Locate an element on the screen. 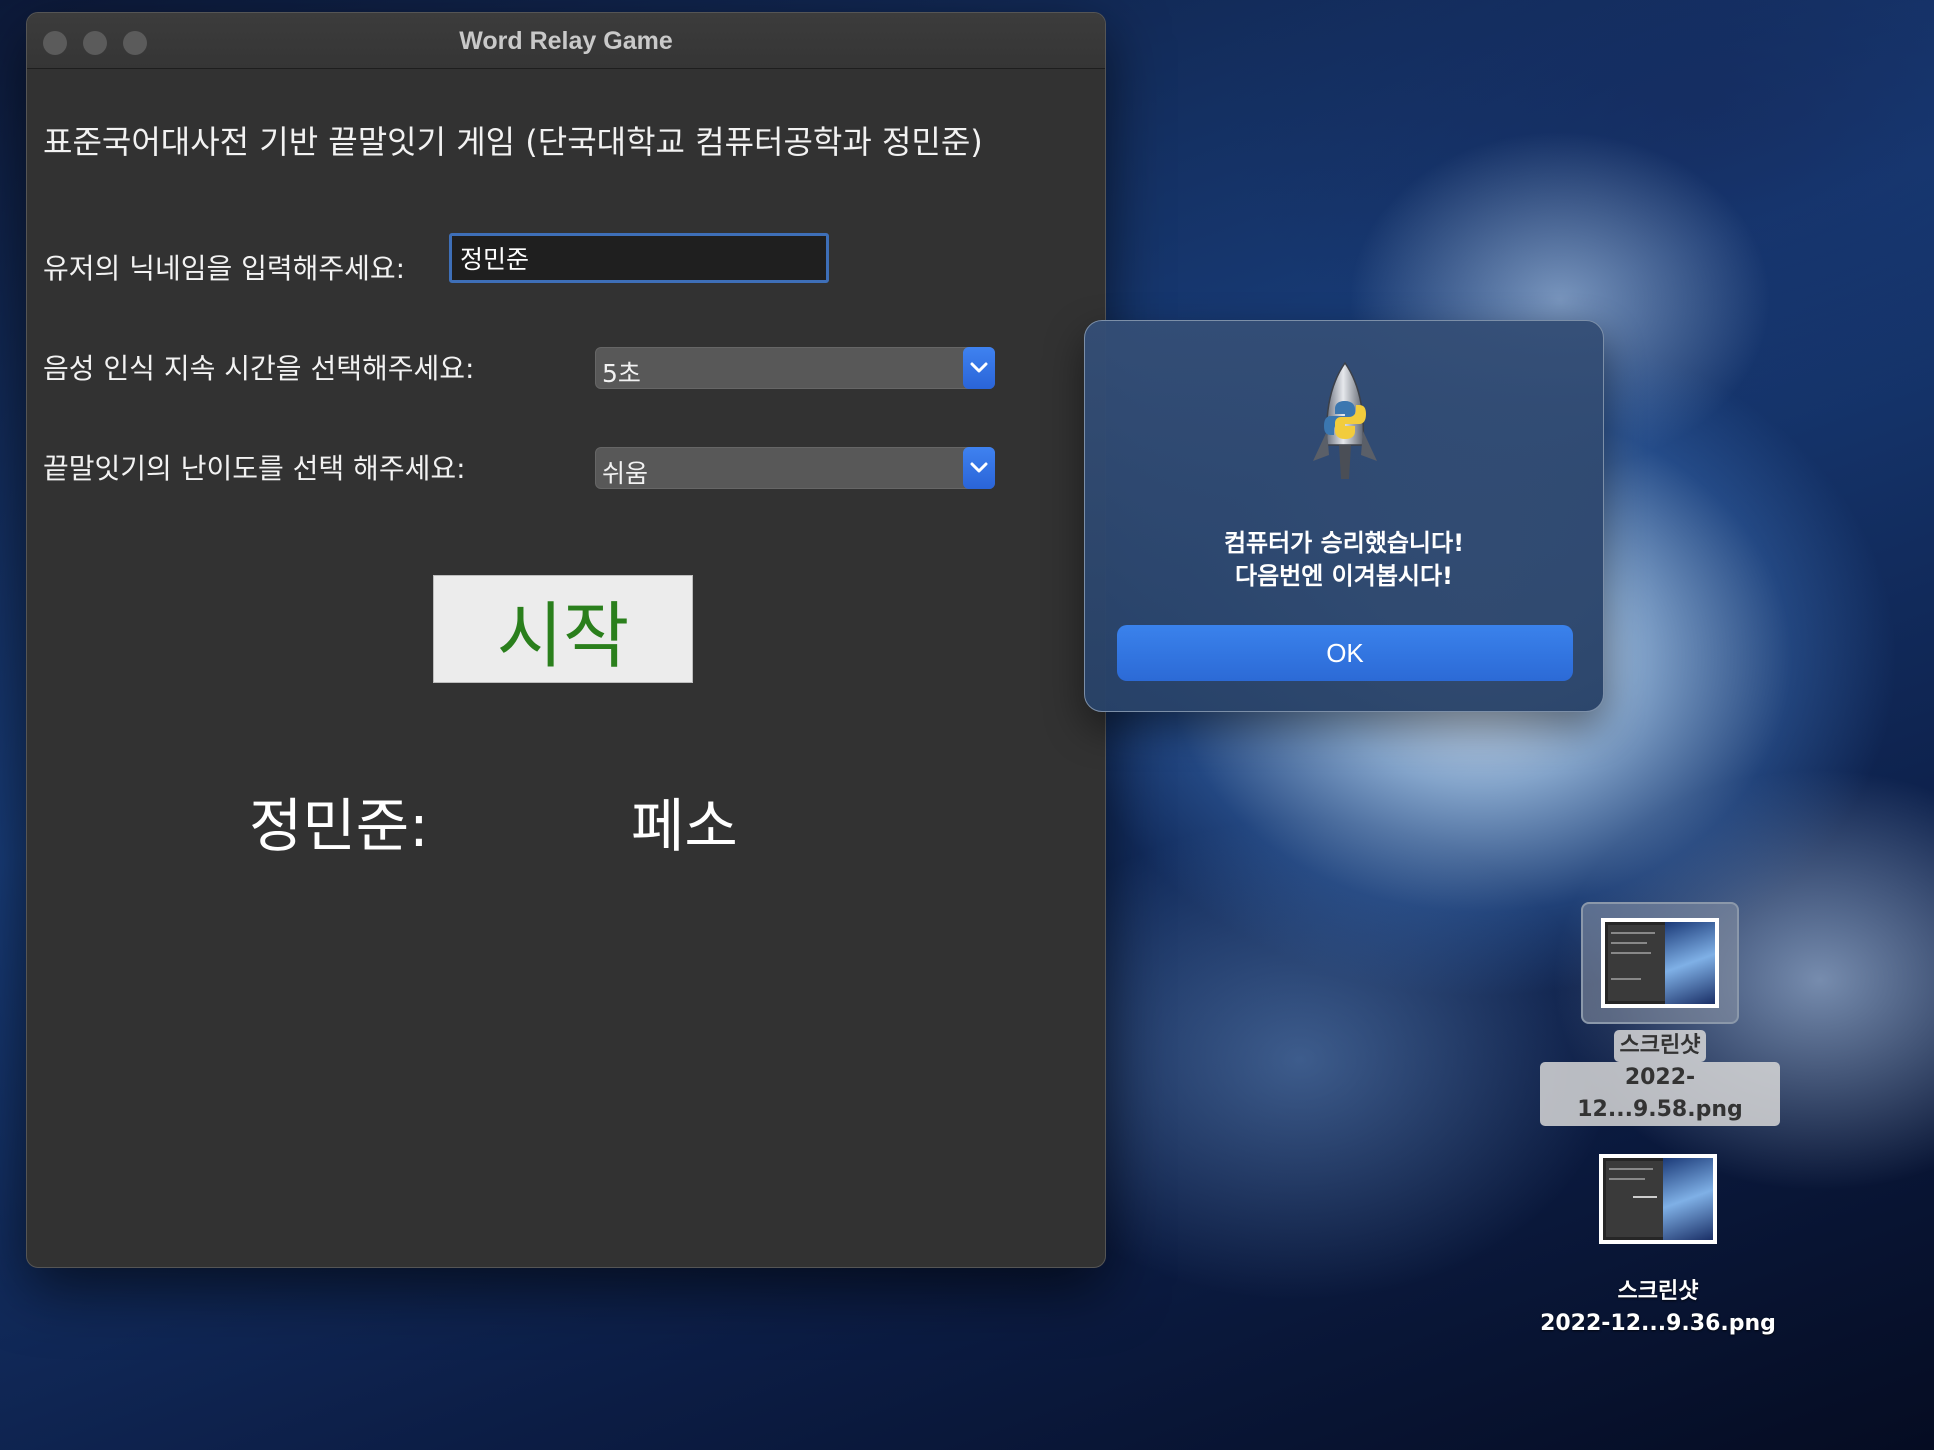 This screenshot has width=1934, height=1450. desktop-file-screenshot-2: 스크린샷 2022-12...9.36.png is located at coordinates (1658, 1247).